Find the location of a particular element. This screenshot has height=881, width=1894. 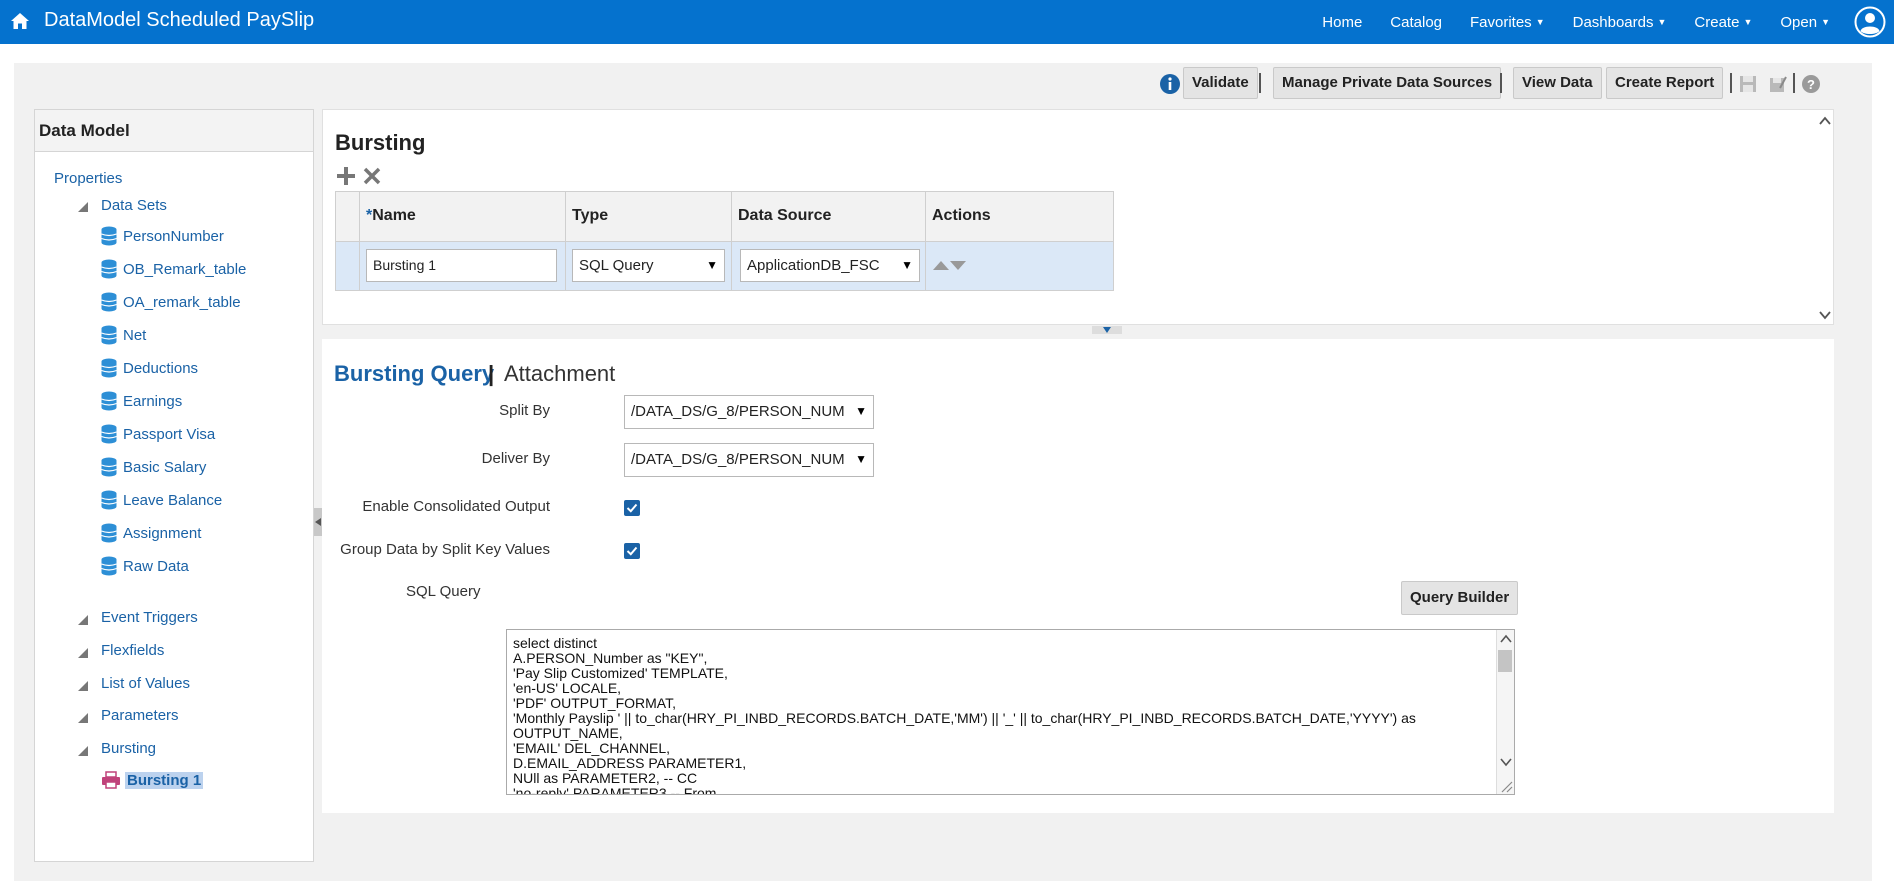

sql-query-label: SQL Query is located at coordinates (443, 591).